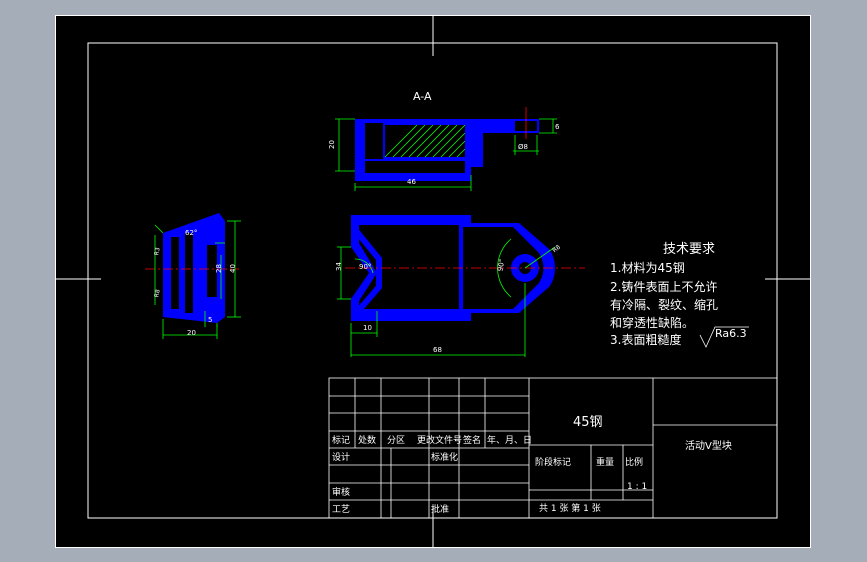 The height and width of the screenshot is (562, 867). Describe the element at coordinates (219, 268) in the screenshot. I see `dim-left-h1: 28` at that location.